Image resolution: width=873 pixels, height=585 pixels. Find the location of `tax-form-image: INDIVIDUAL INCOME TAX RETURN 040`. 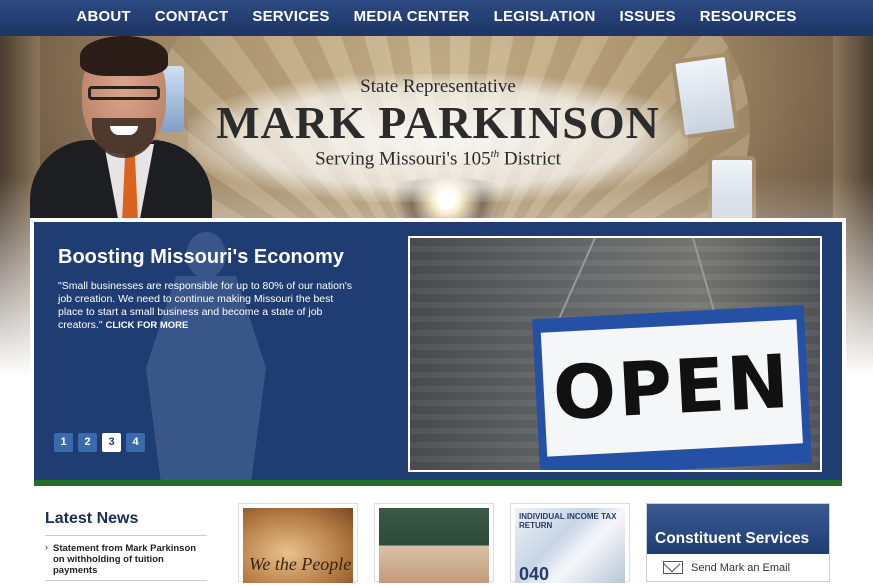

tax-form-image: INDIVIDUAL INCOME TAX RETURN 040 is located at coordinates (570, 546).